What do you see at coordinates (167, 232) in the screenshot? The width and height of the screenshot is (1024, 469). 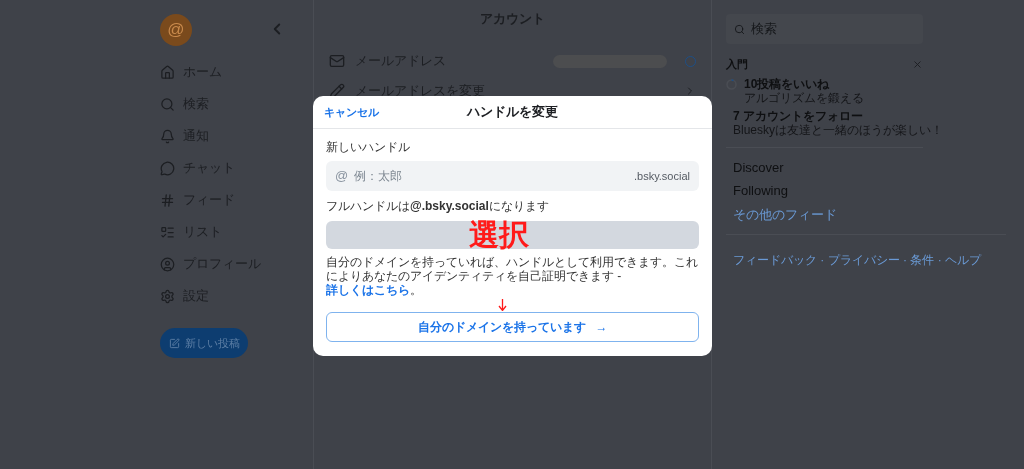 I see `list-icon` at bounding box center [167, 232].